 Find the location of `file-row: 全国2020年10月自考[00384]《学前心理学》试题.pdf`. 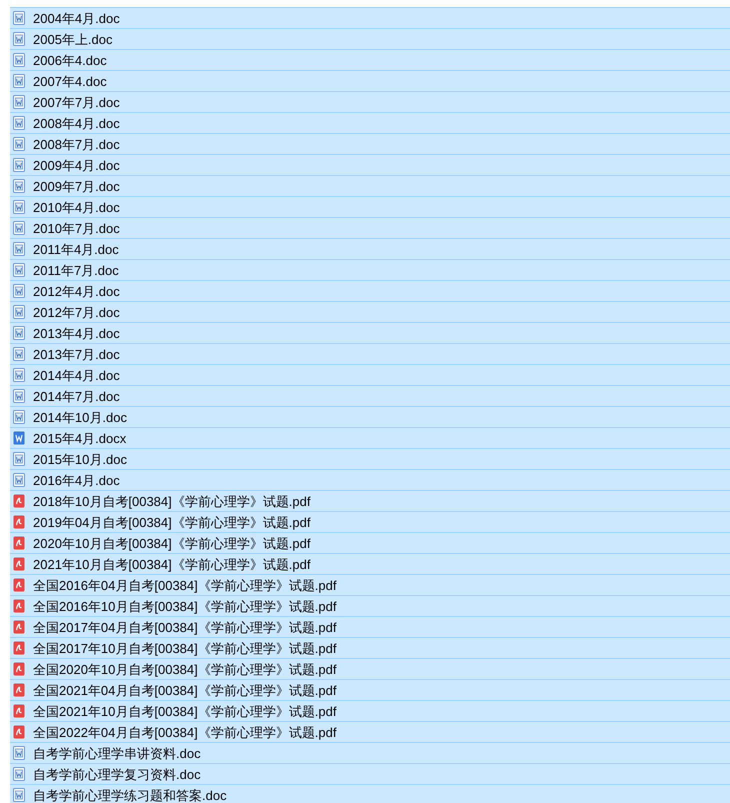

file-row: 全国2020年10月自考[00384]《学前心理学》试题.pdf is located at coordinates (370, 668).